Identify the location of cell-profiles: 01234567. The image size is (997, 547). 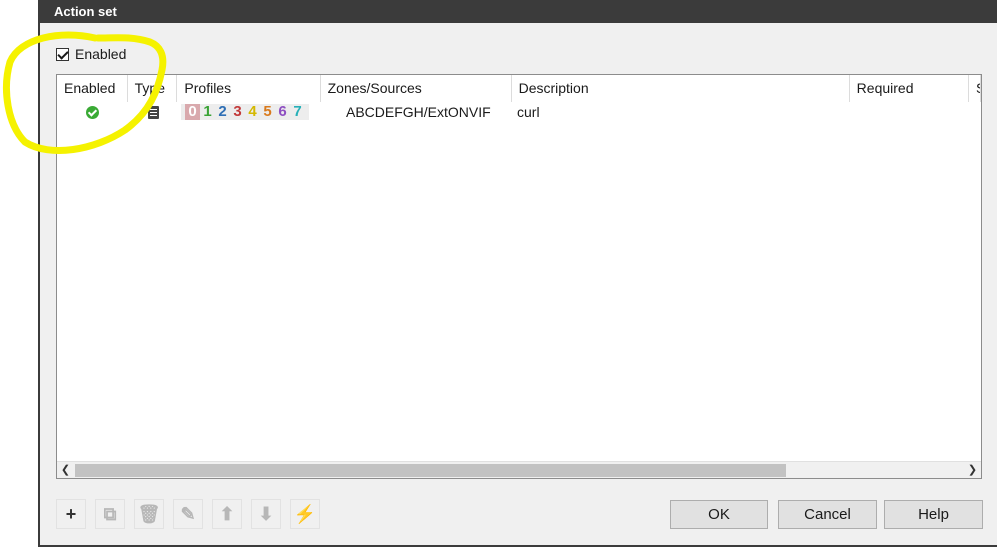
(250, 112).